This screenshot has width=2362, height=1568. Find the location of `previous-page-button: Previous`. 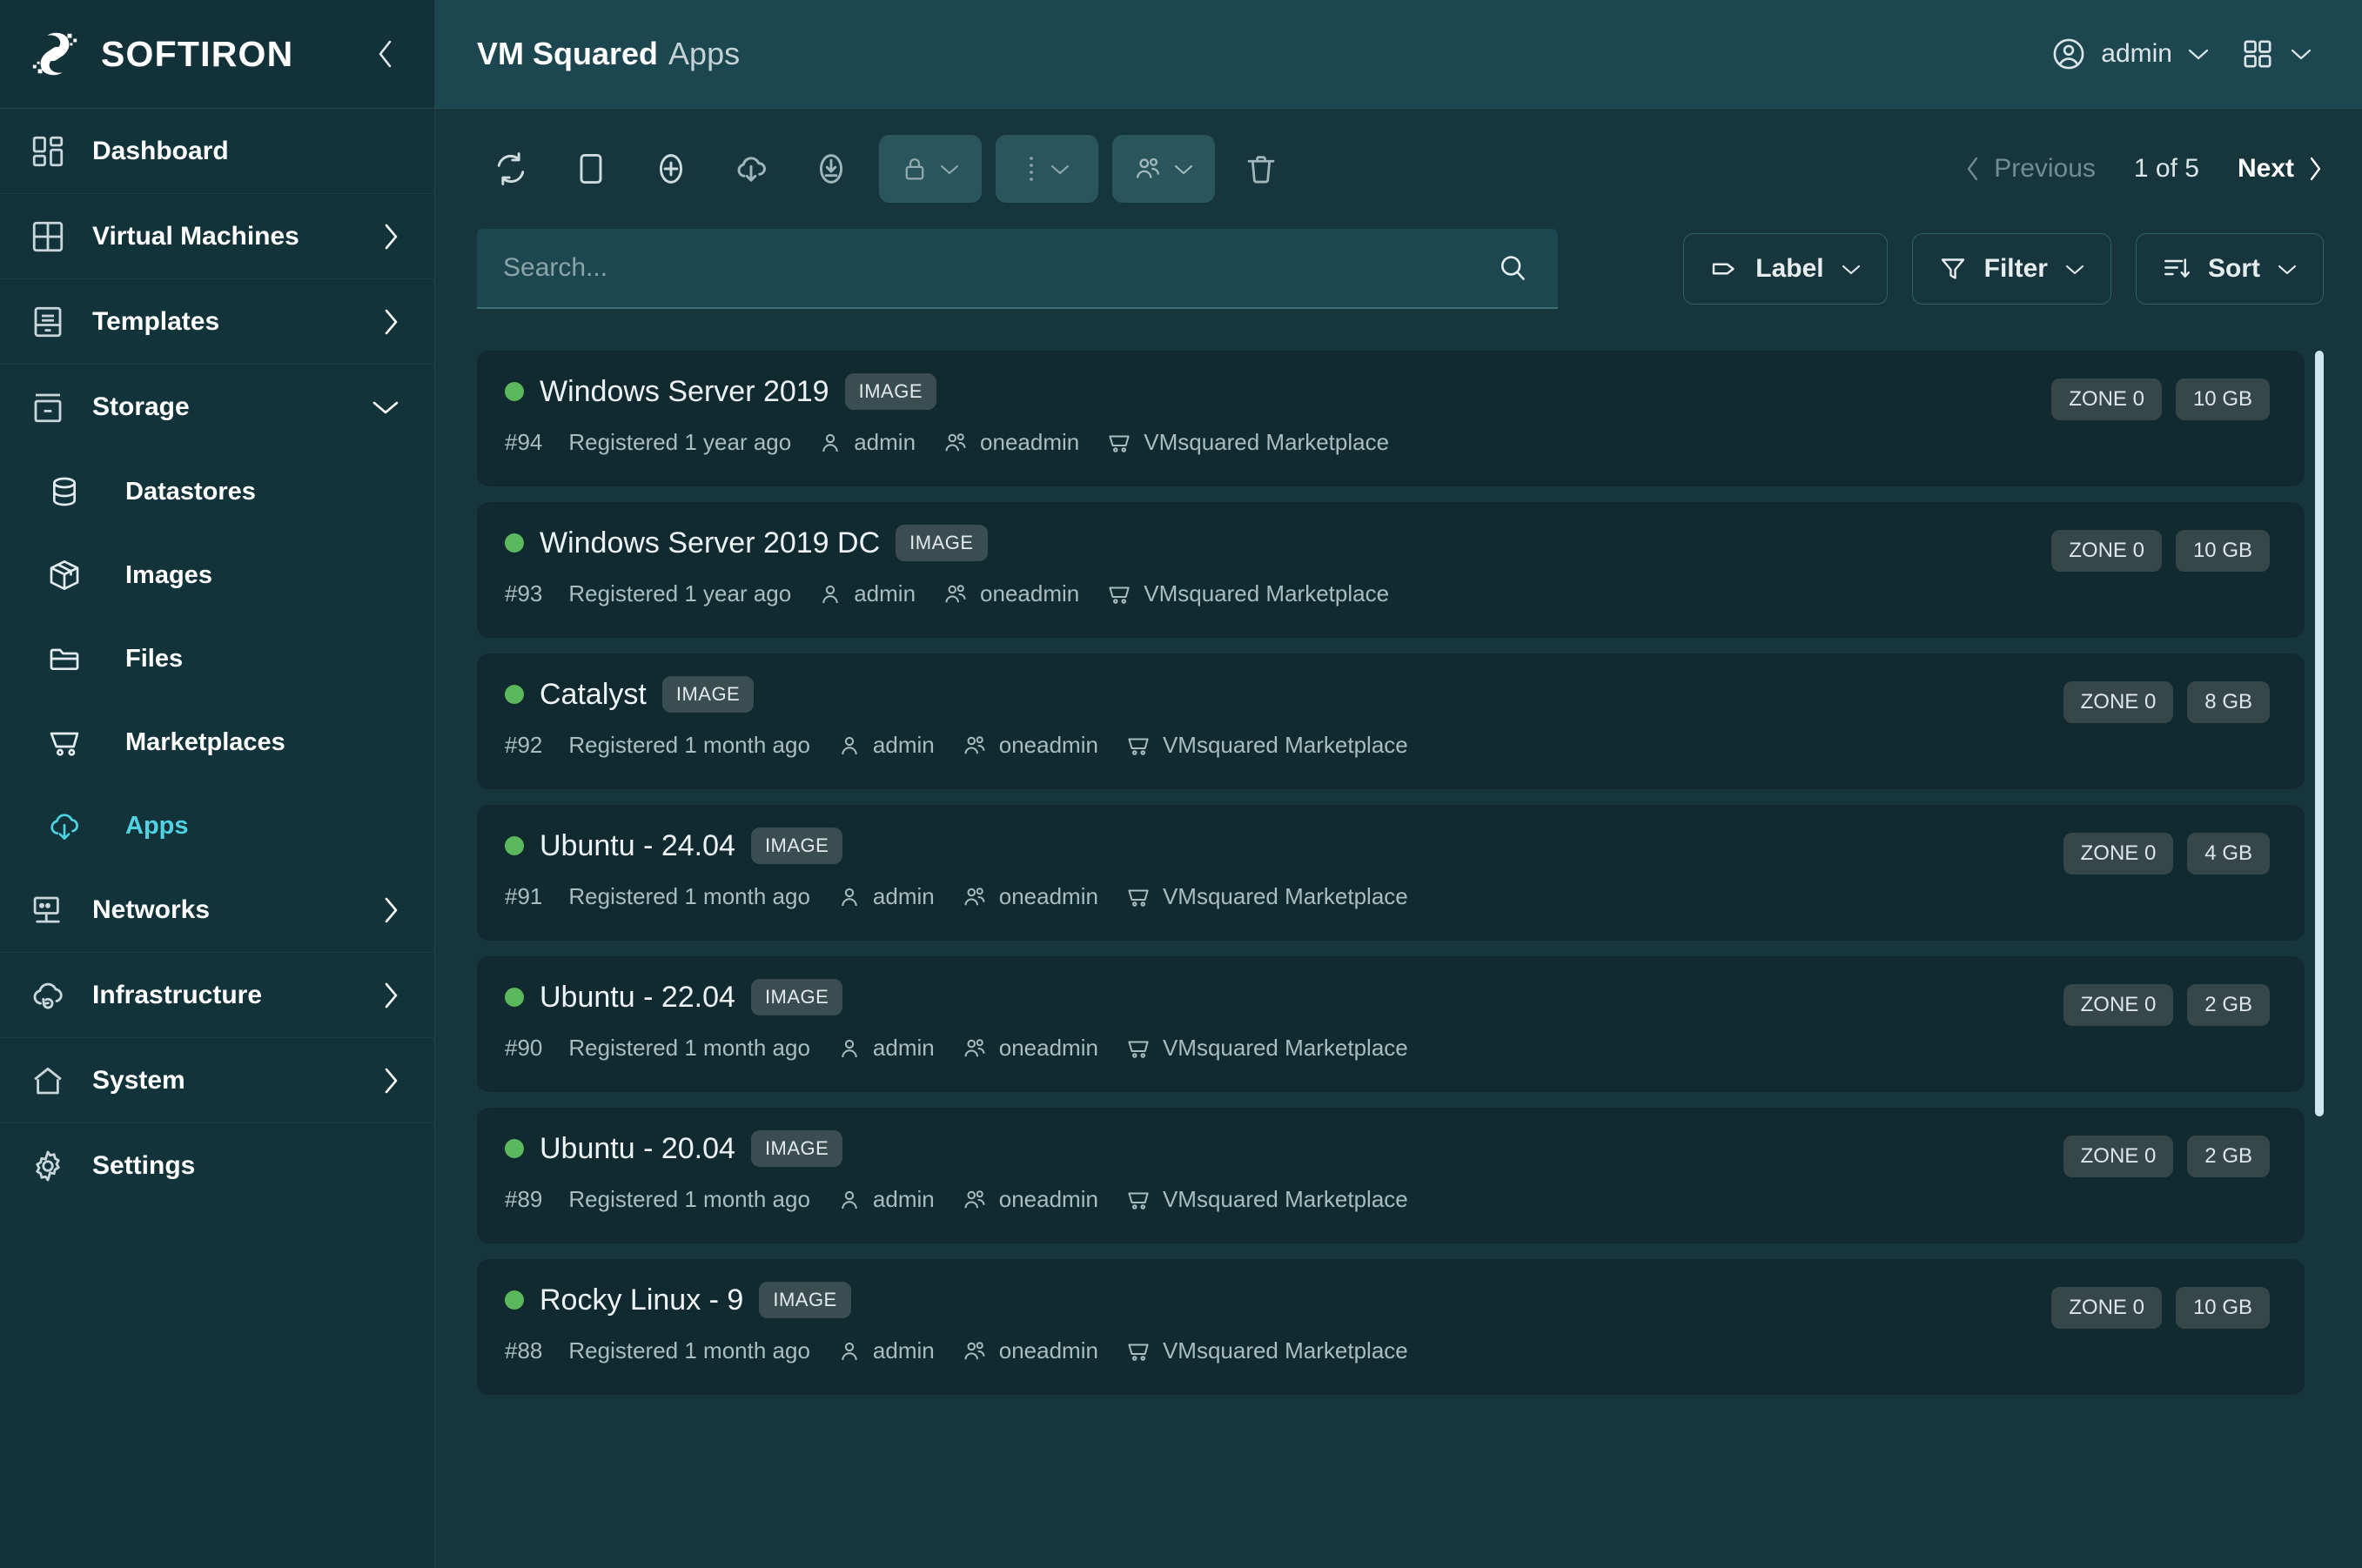

previous-page-button: Previous is located at coordinates (2030, 169).